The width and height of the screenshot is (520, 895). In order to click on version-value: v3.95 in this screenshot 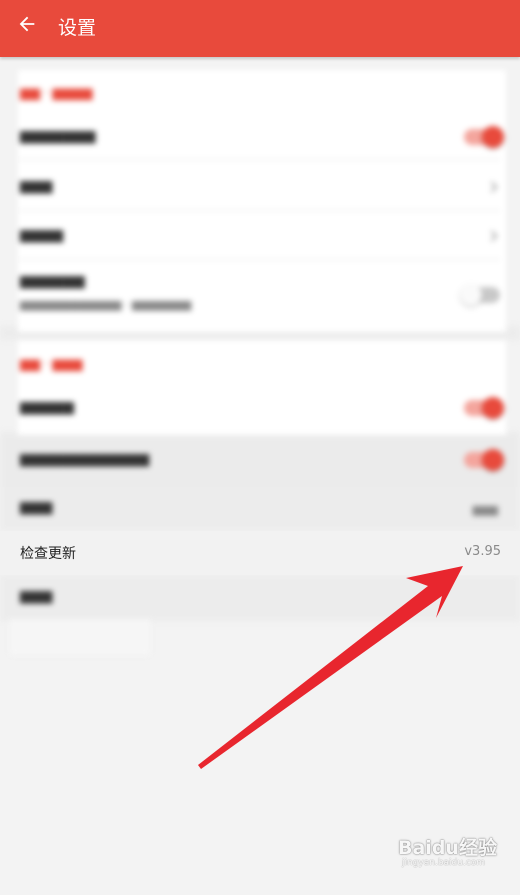, I will do `click(482, 551)`.